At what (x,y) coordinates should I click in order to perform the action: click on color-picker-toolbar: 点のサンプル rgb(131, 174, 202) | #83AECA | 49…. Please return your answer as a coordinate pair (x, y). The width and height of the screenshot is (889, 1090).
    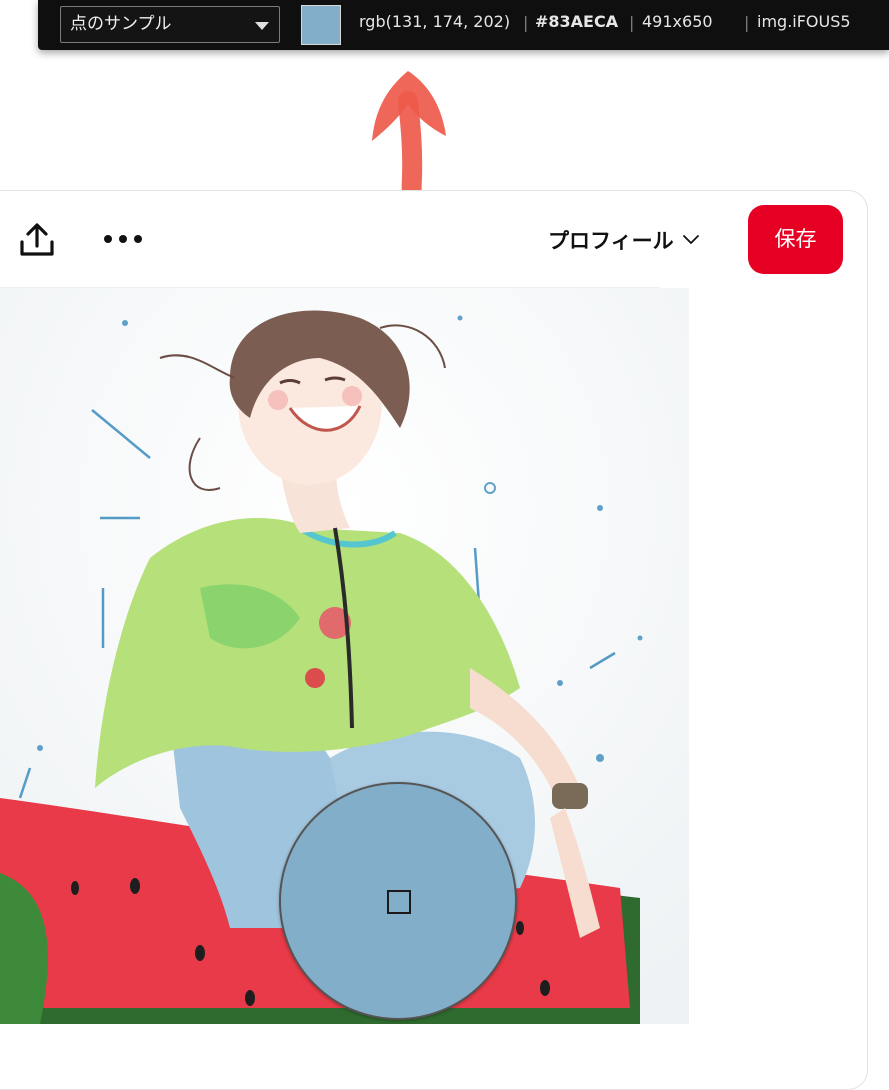
    Looking at the image, I should click on (463, 25).